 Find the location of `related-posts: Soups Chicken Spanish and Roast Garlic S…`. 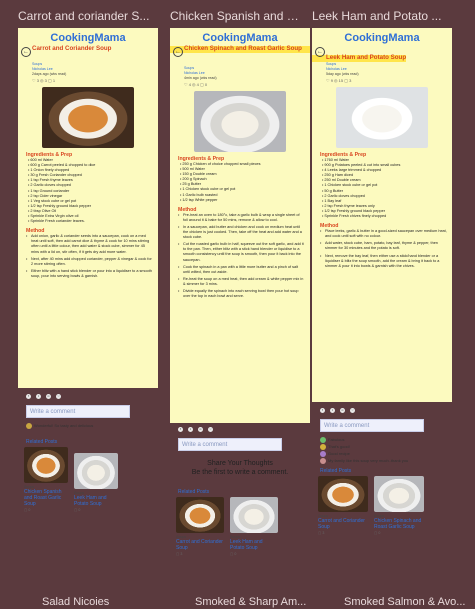

related-posts: Soups Chicken Spanish and Roast Garlic S… is located at coordinates (91, 479).